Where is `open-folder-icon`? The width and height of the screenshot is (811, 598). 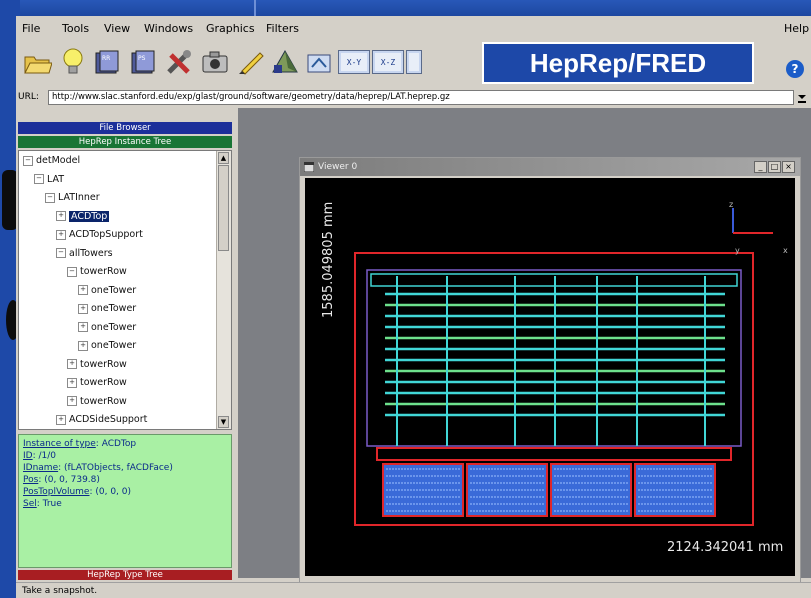
open-folder-icon is located at coordinates (37, 62).